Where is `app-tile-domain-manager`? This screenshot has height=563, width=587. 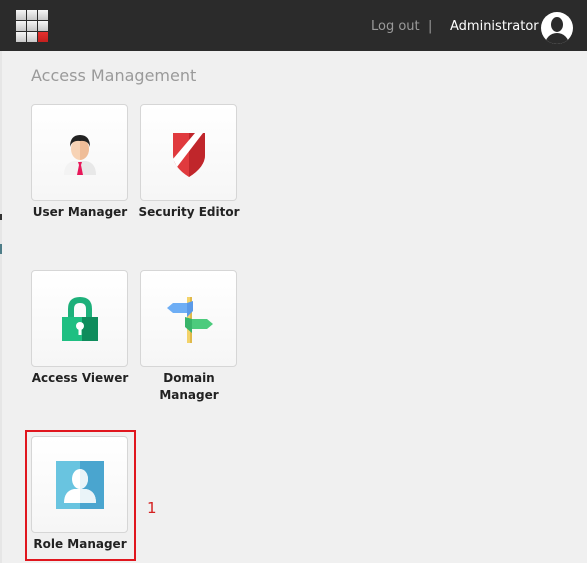 app-tile-domain-manager is located at coordinates (188, 318).